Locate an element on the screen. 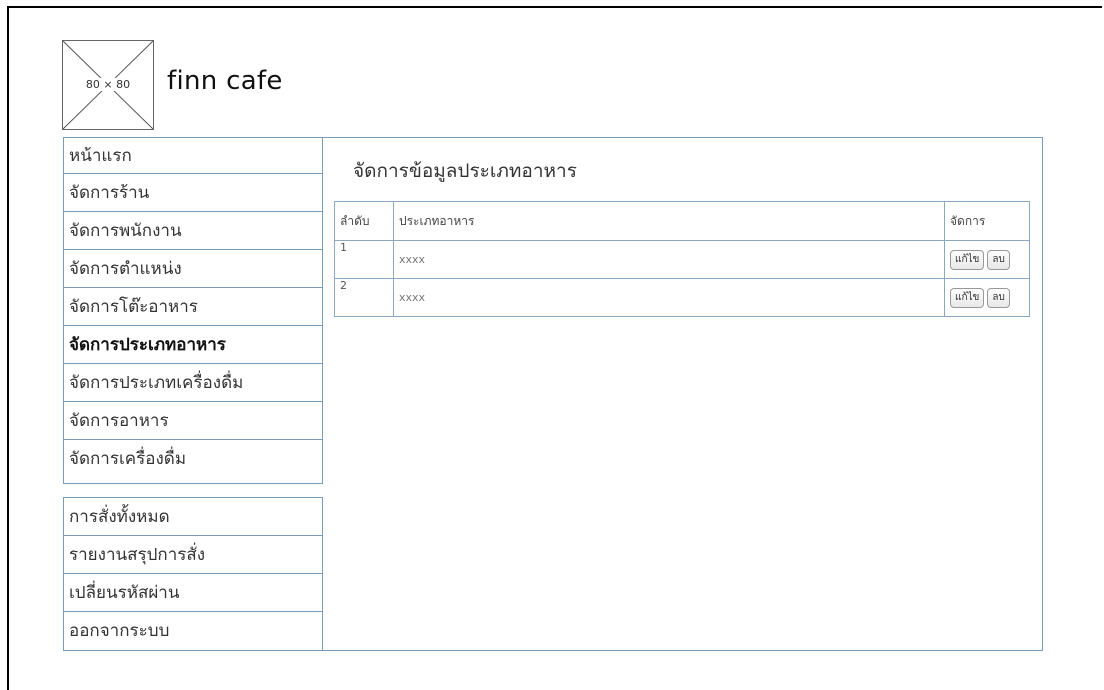  sidebar-item-manage-staff: จัดการพนักงาน is located at coordinates (193, 231).